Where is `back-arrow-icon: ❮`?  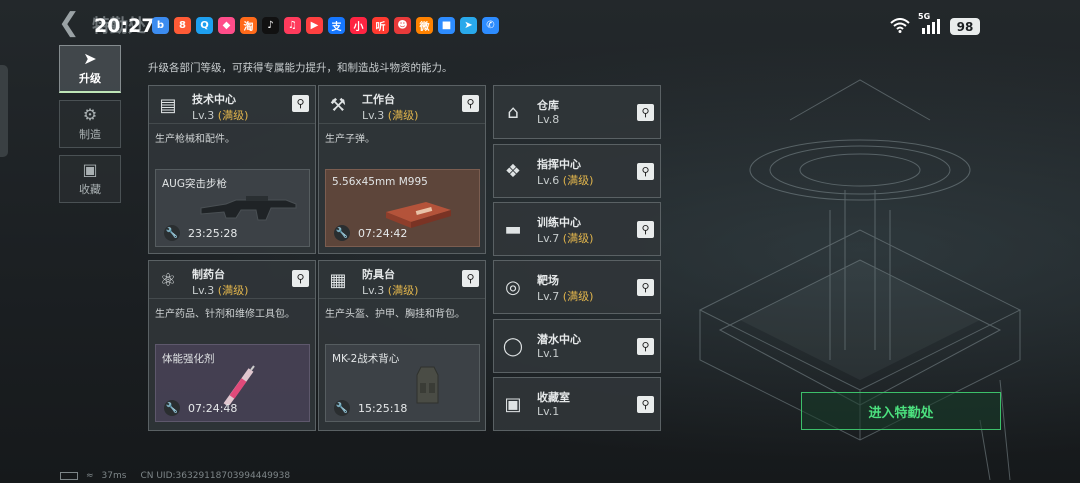
back-arrow-icon: ❮ is located at coordinates (69, 23).